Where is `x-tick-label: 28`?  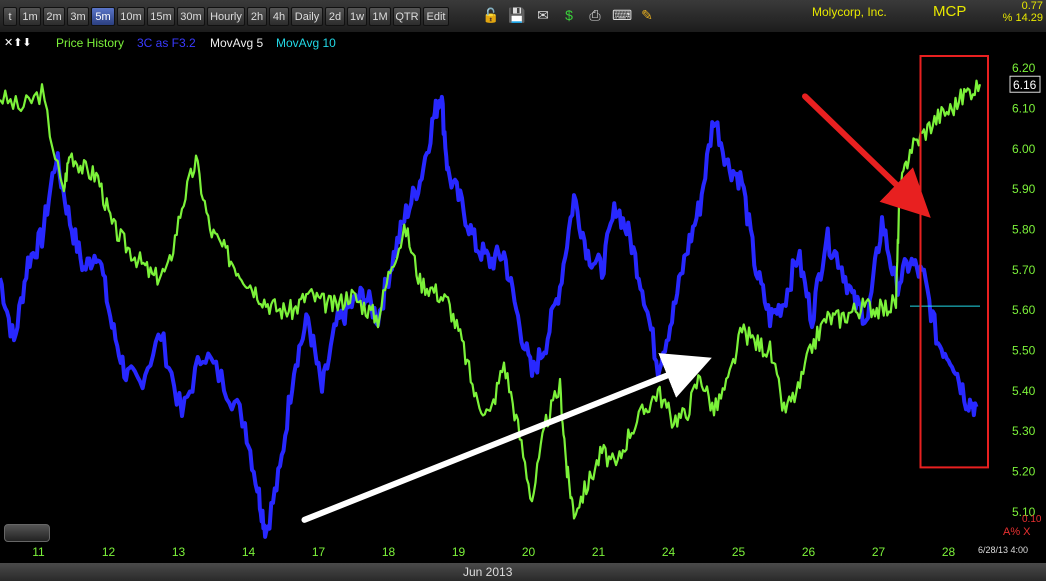
x-tick-label: 28 is located at coordinates (949, 552).